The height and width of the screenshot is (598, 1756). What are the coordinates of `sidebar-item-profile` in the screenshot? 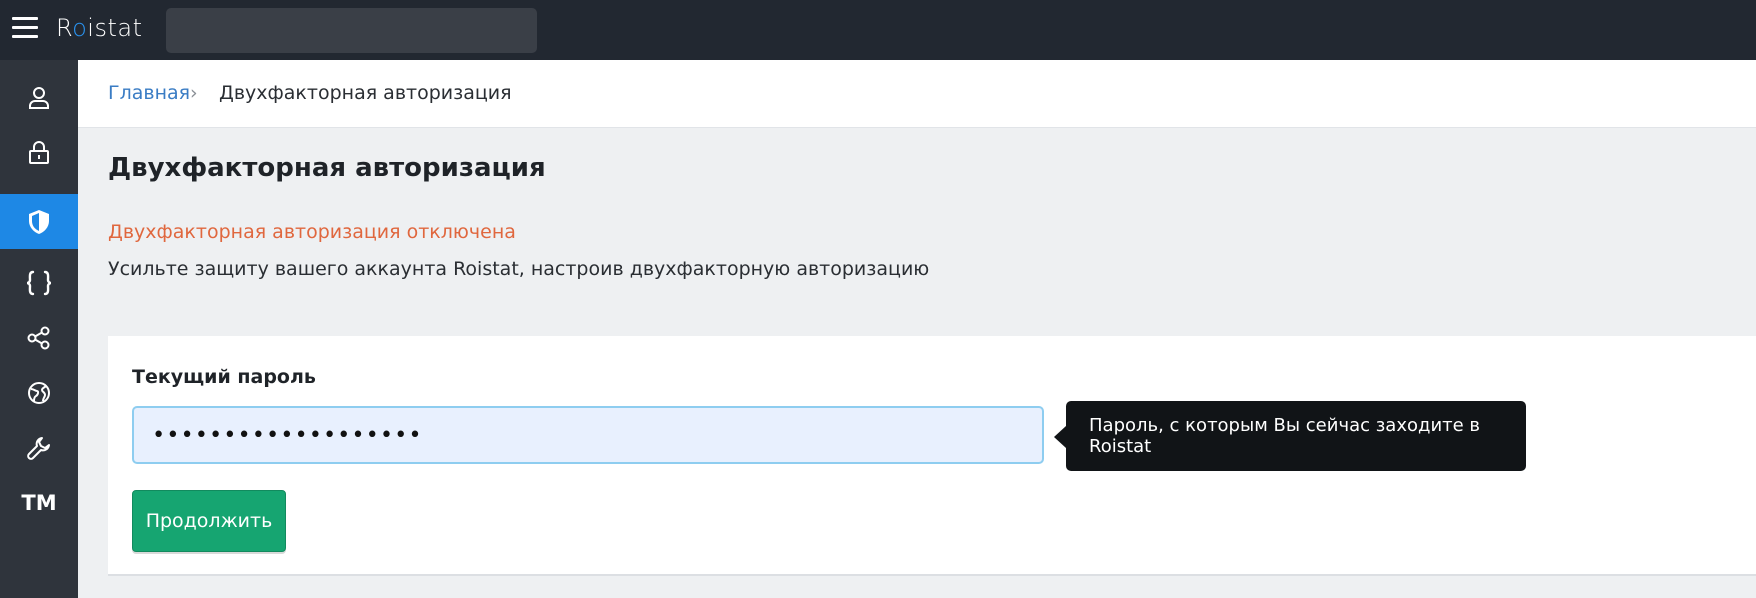 It's located at (39, 97).